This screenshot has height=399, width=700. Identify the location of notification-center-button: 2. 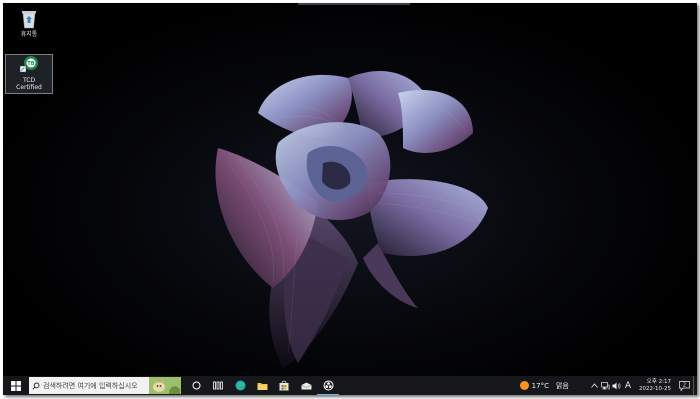
(684, 385).